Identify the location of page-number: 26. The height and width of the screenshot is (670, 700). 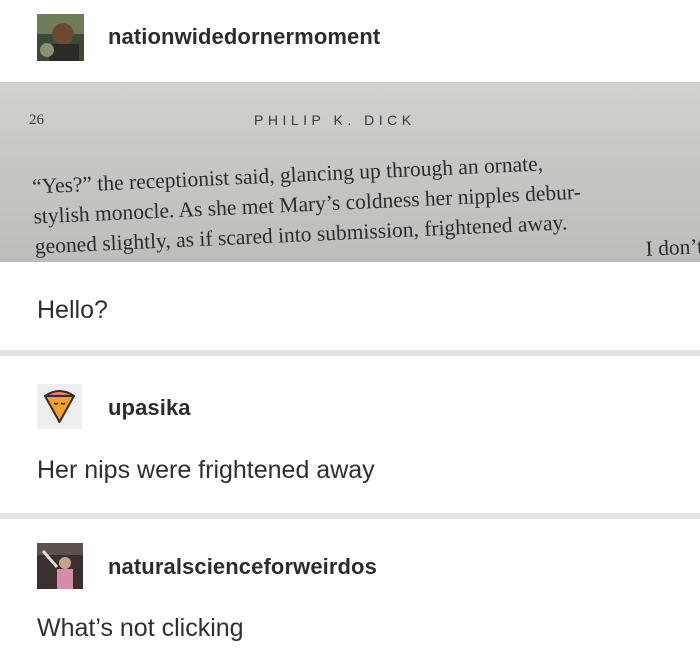
(36, 120).